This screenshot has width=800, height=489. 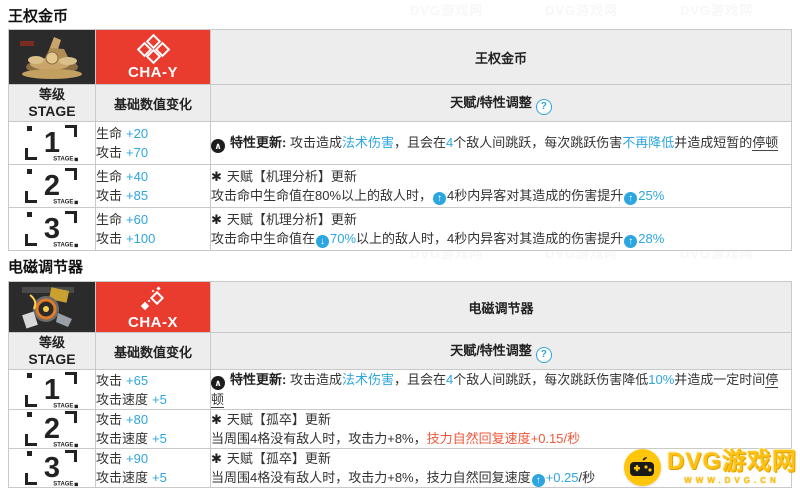 What do you see at coordinates (501, 307) in the screenshot?
I see `module-name-cell: 电磁调节器` at bounding box center [501, 307].